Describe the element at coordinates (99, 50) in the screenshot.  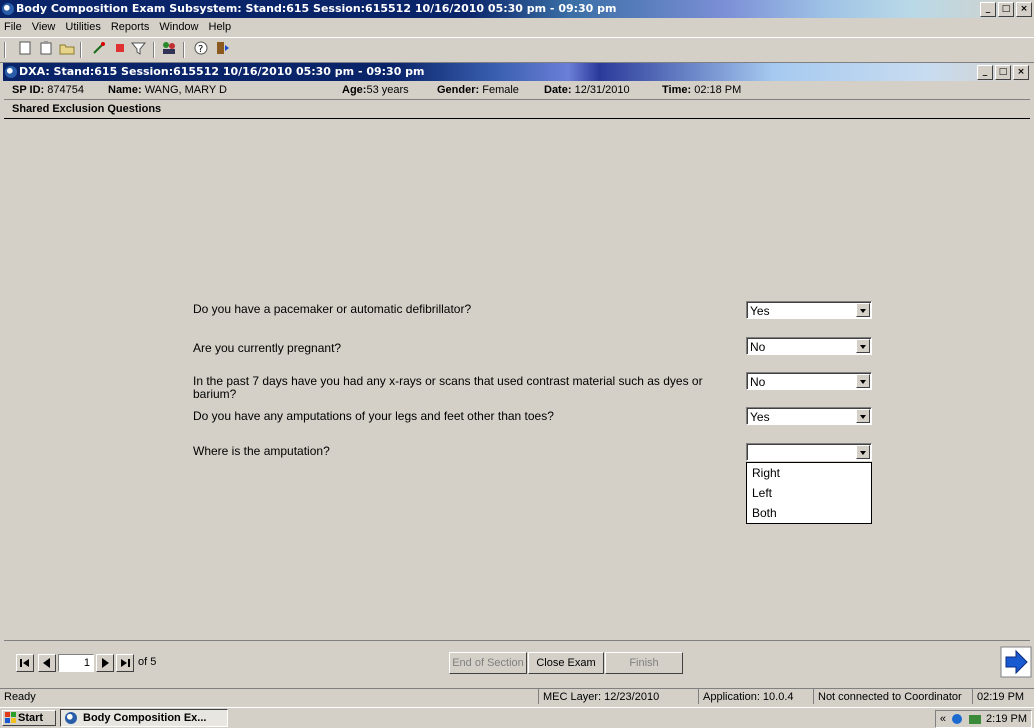
I see `wand-icon` at that location.